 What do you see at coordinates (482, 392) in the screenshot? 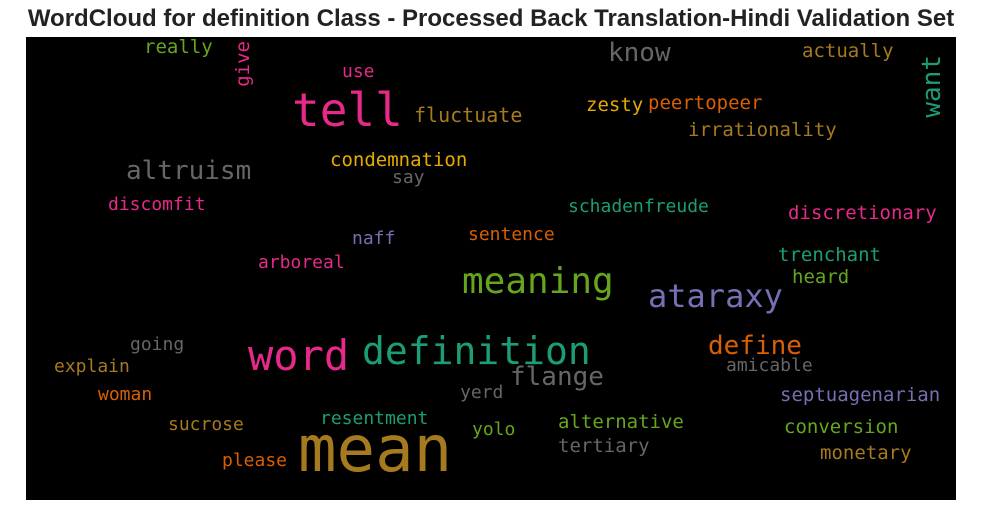
I see `word-yerd: yerd` at bounding box center [482, 392].